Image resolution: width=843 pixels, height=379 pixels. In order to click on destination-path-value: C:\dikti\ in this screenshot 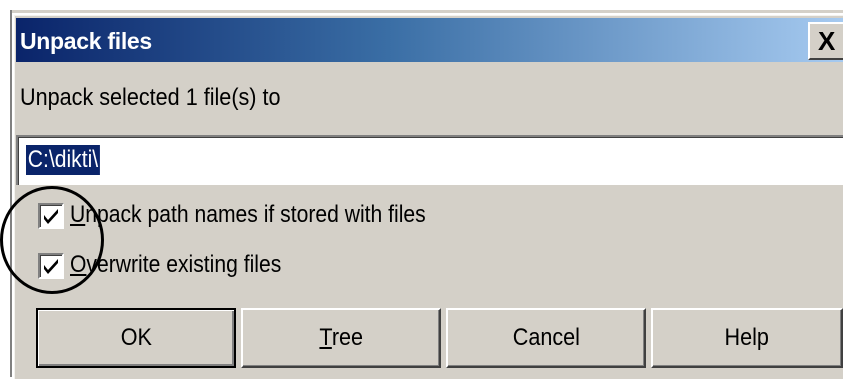, I will do `click(63, 160)`.